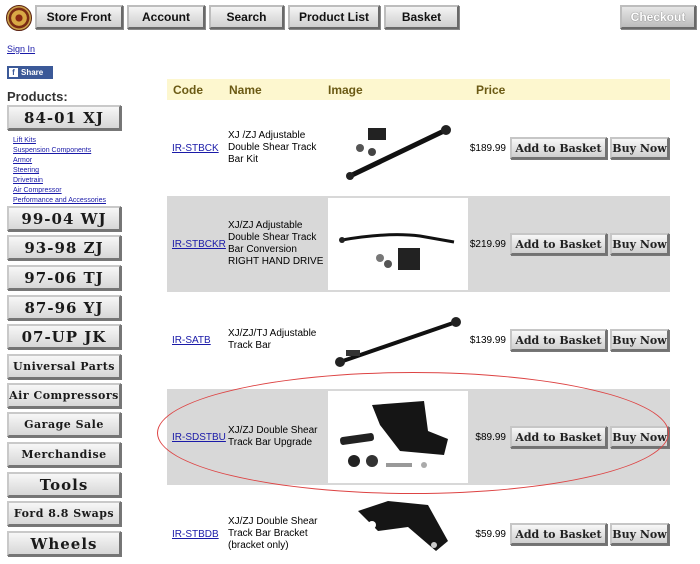 The width and height of the screenshot is (700, 564). I want to click on sublink-steering: Steering, so click(59, 171).